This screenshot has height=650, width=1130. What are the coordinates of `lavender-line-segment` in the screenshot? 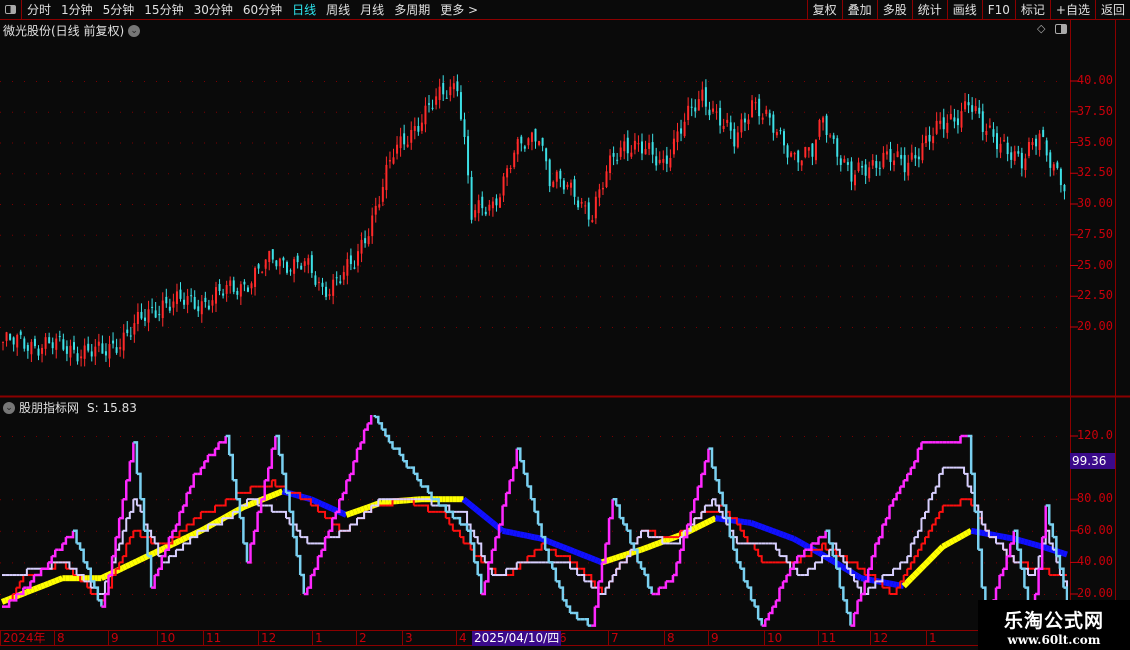 It's located at (576, 571).